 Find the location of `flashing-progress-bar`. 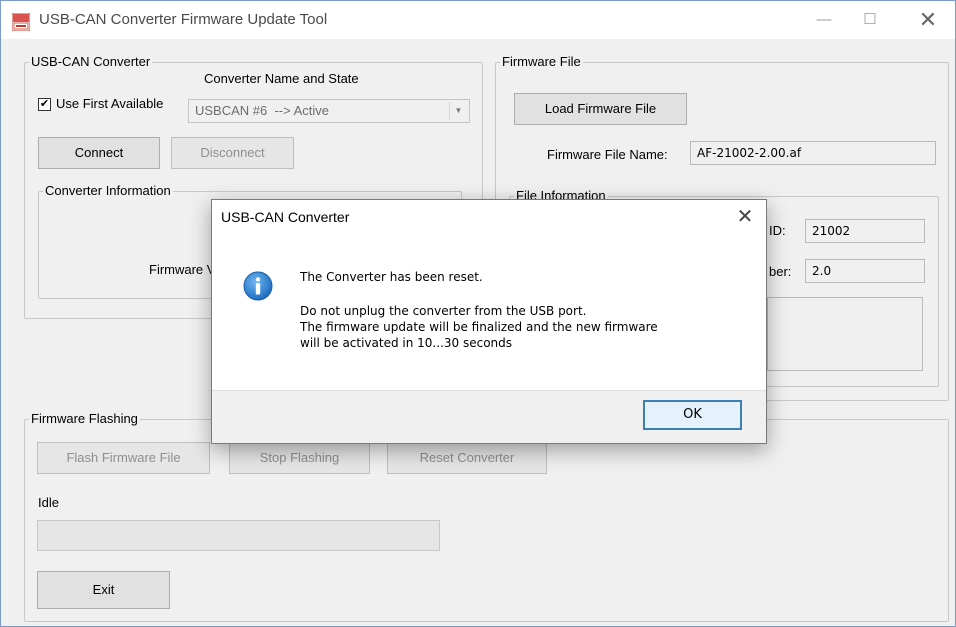

flashing-progress-bar is located at coordinates (238, 535).